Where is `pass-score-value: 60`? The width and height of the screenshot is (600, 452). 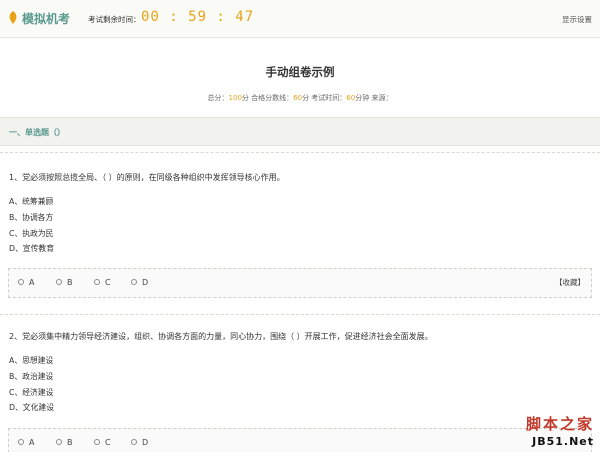
pass-score-value: 60 is located at coordinates (298, 98).